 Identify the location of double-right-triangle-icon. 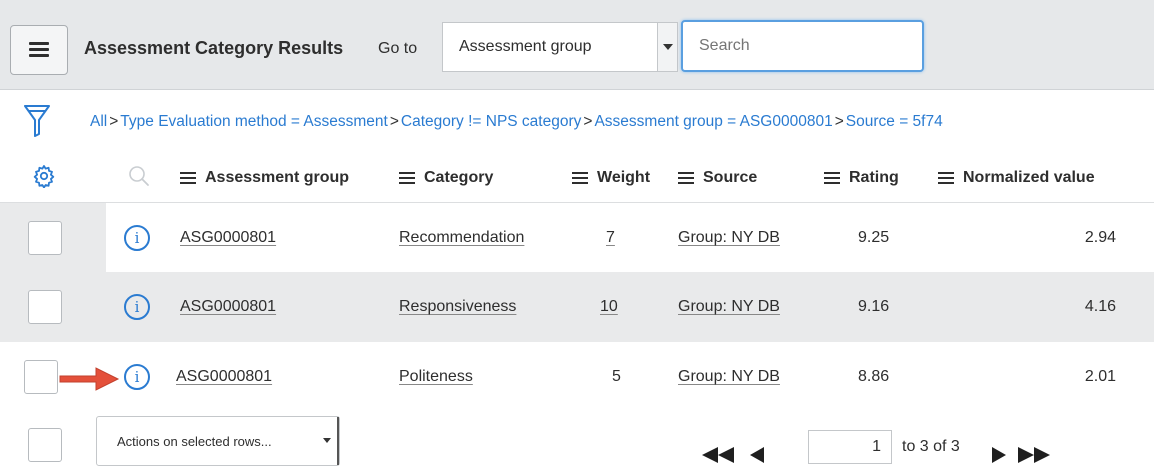
(1034, 455).